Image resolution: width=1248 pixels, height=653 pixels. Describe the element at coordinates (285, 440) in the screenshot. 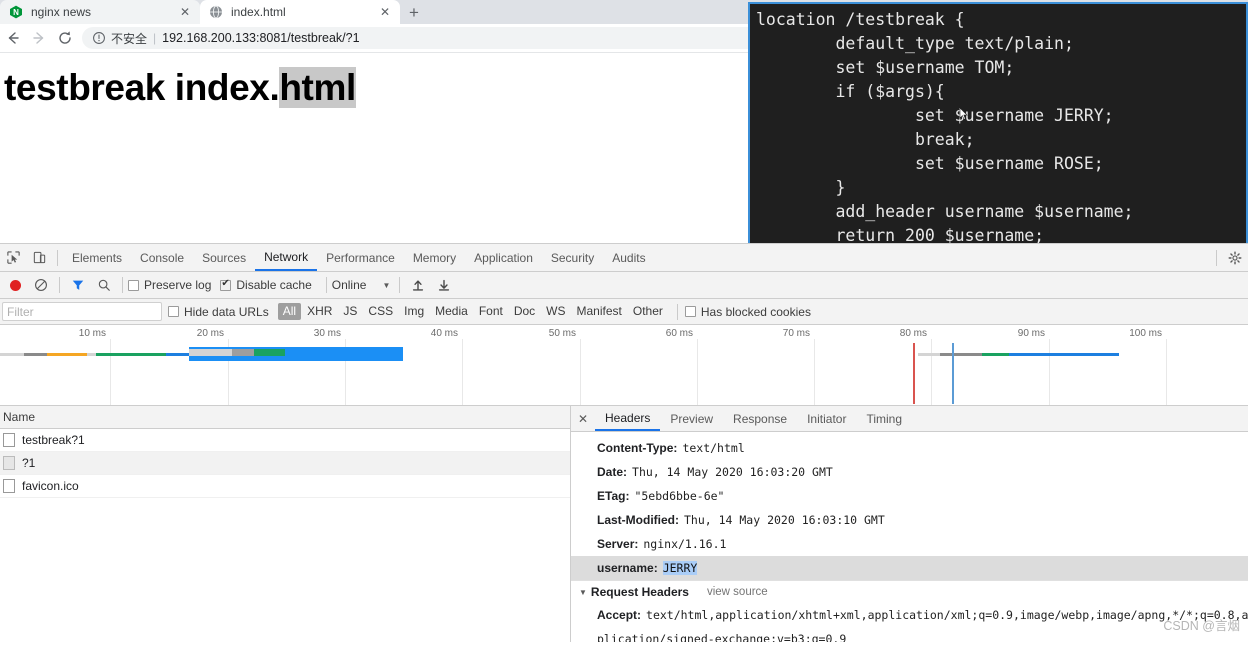

I see `table-row: testbreak?1` at that location.